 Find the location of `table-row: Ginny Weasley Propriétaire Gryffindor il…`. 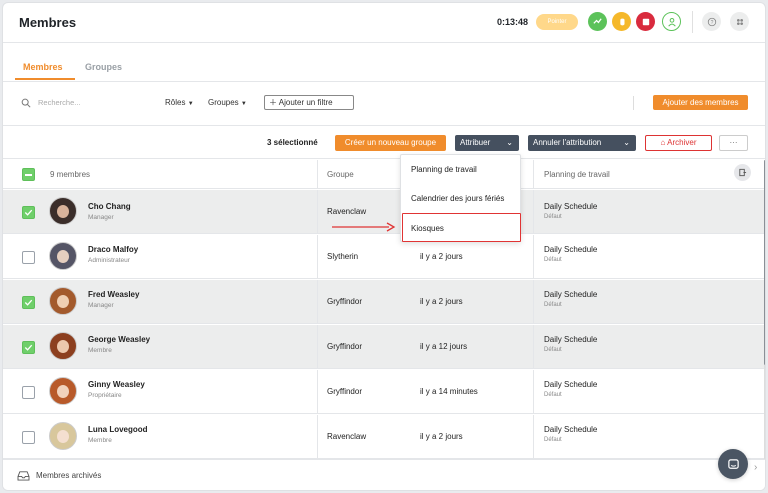

table-row: Ginny Weasley Propriétaire Gryffindor il… is located at coordinates (383, 392).